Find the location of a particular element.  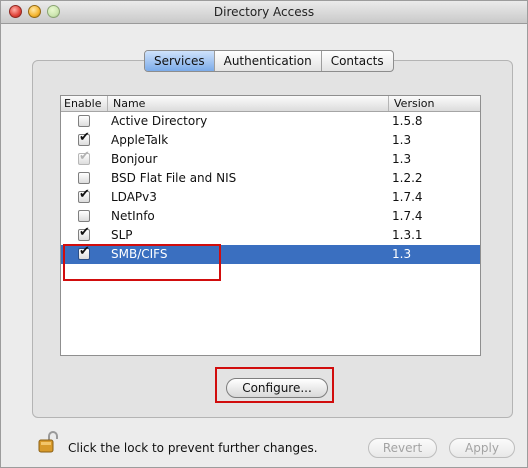

table-row: Active Directory 1.5.8 is located at coordinates (270, 121).